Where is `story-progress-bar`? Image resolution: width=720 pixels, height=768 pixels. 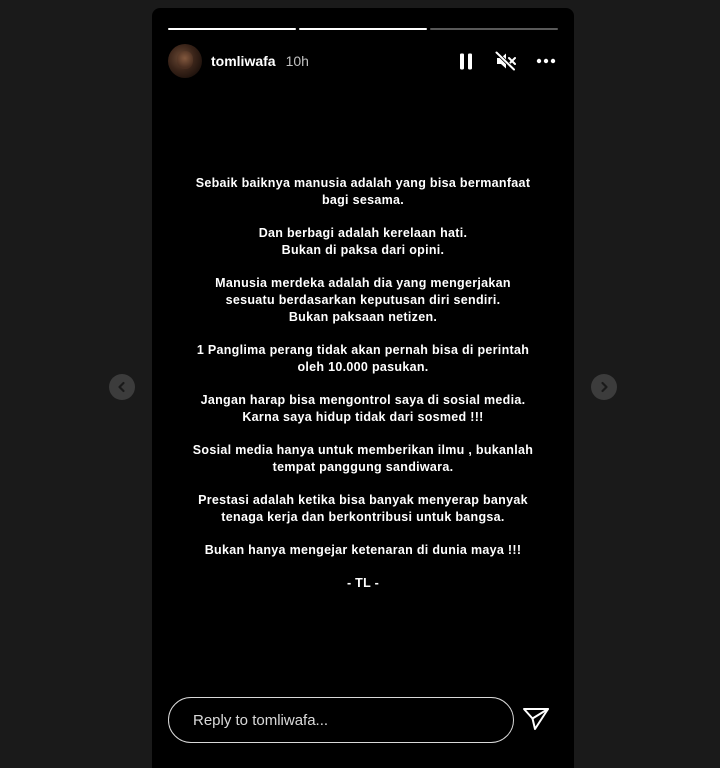 story-progress-bar is located at coordinates (363, 29).